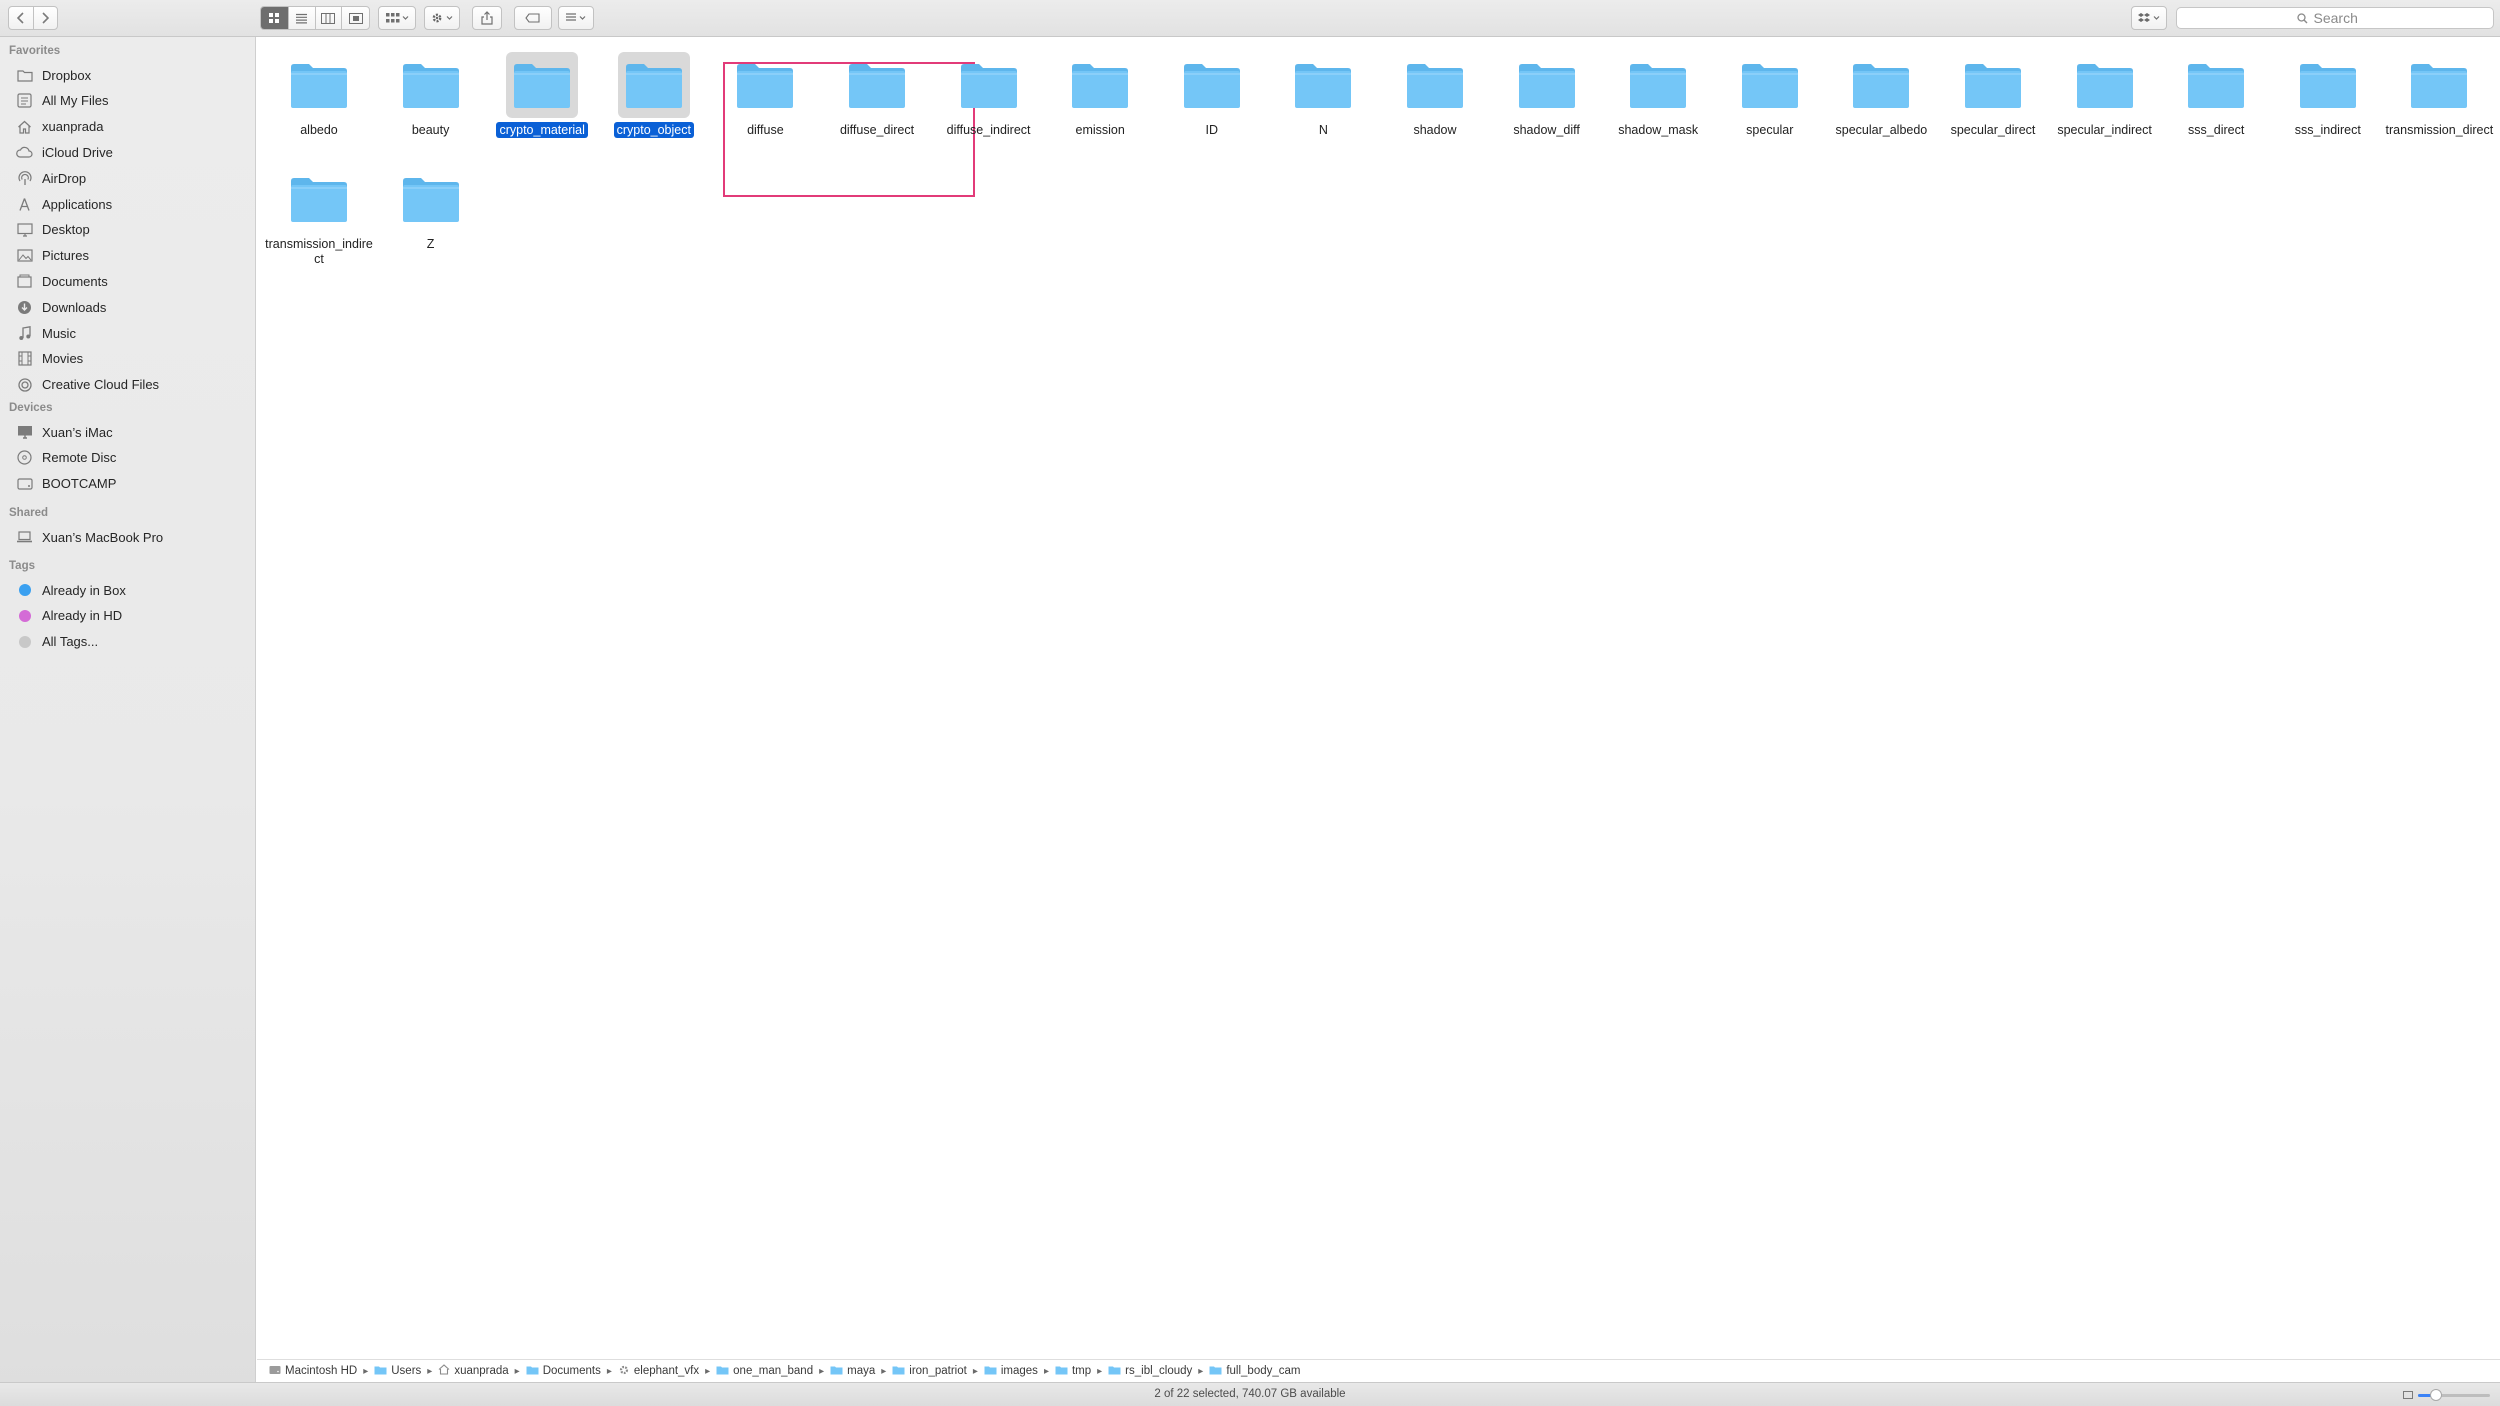  What do you see at coordinates (75, 281) in the screenshot?
I see `sidebar-item-label: Documents` at bounding box center [75, 281].